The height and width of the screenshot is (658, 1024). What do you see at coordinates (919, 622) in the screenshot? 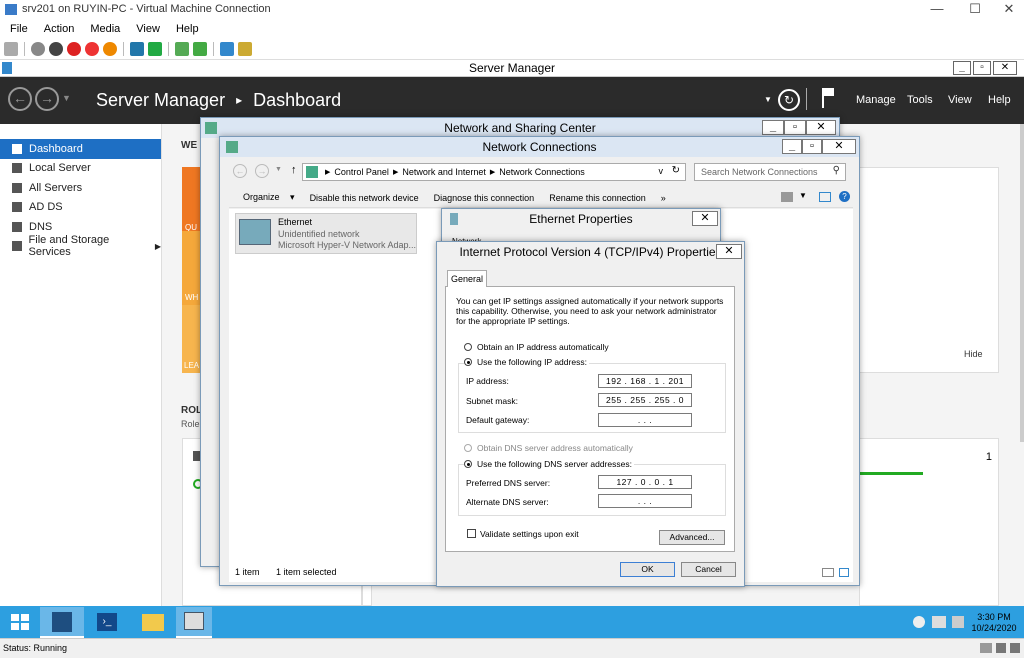
I see `tray-action-center-icon` at bounding box center [919, 622].